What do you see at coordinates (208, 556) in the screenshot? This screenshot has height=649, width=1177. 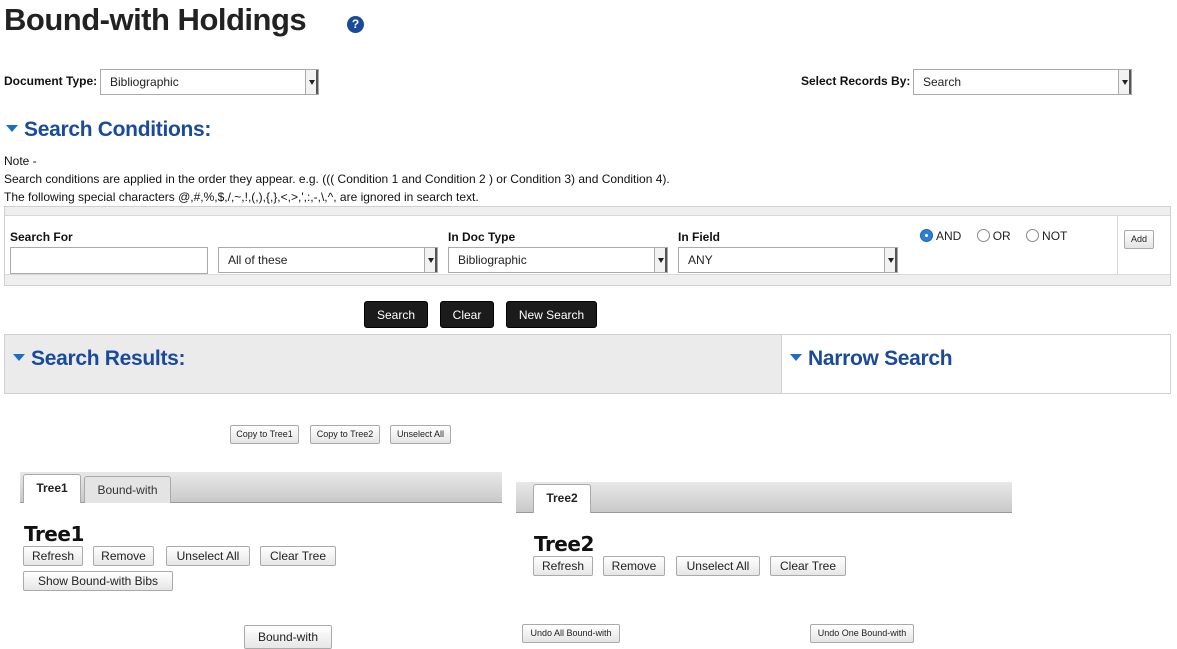 I see `tree1-unselect-all-button: Unselect All` at bounding box center [208, 556].